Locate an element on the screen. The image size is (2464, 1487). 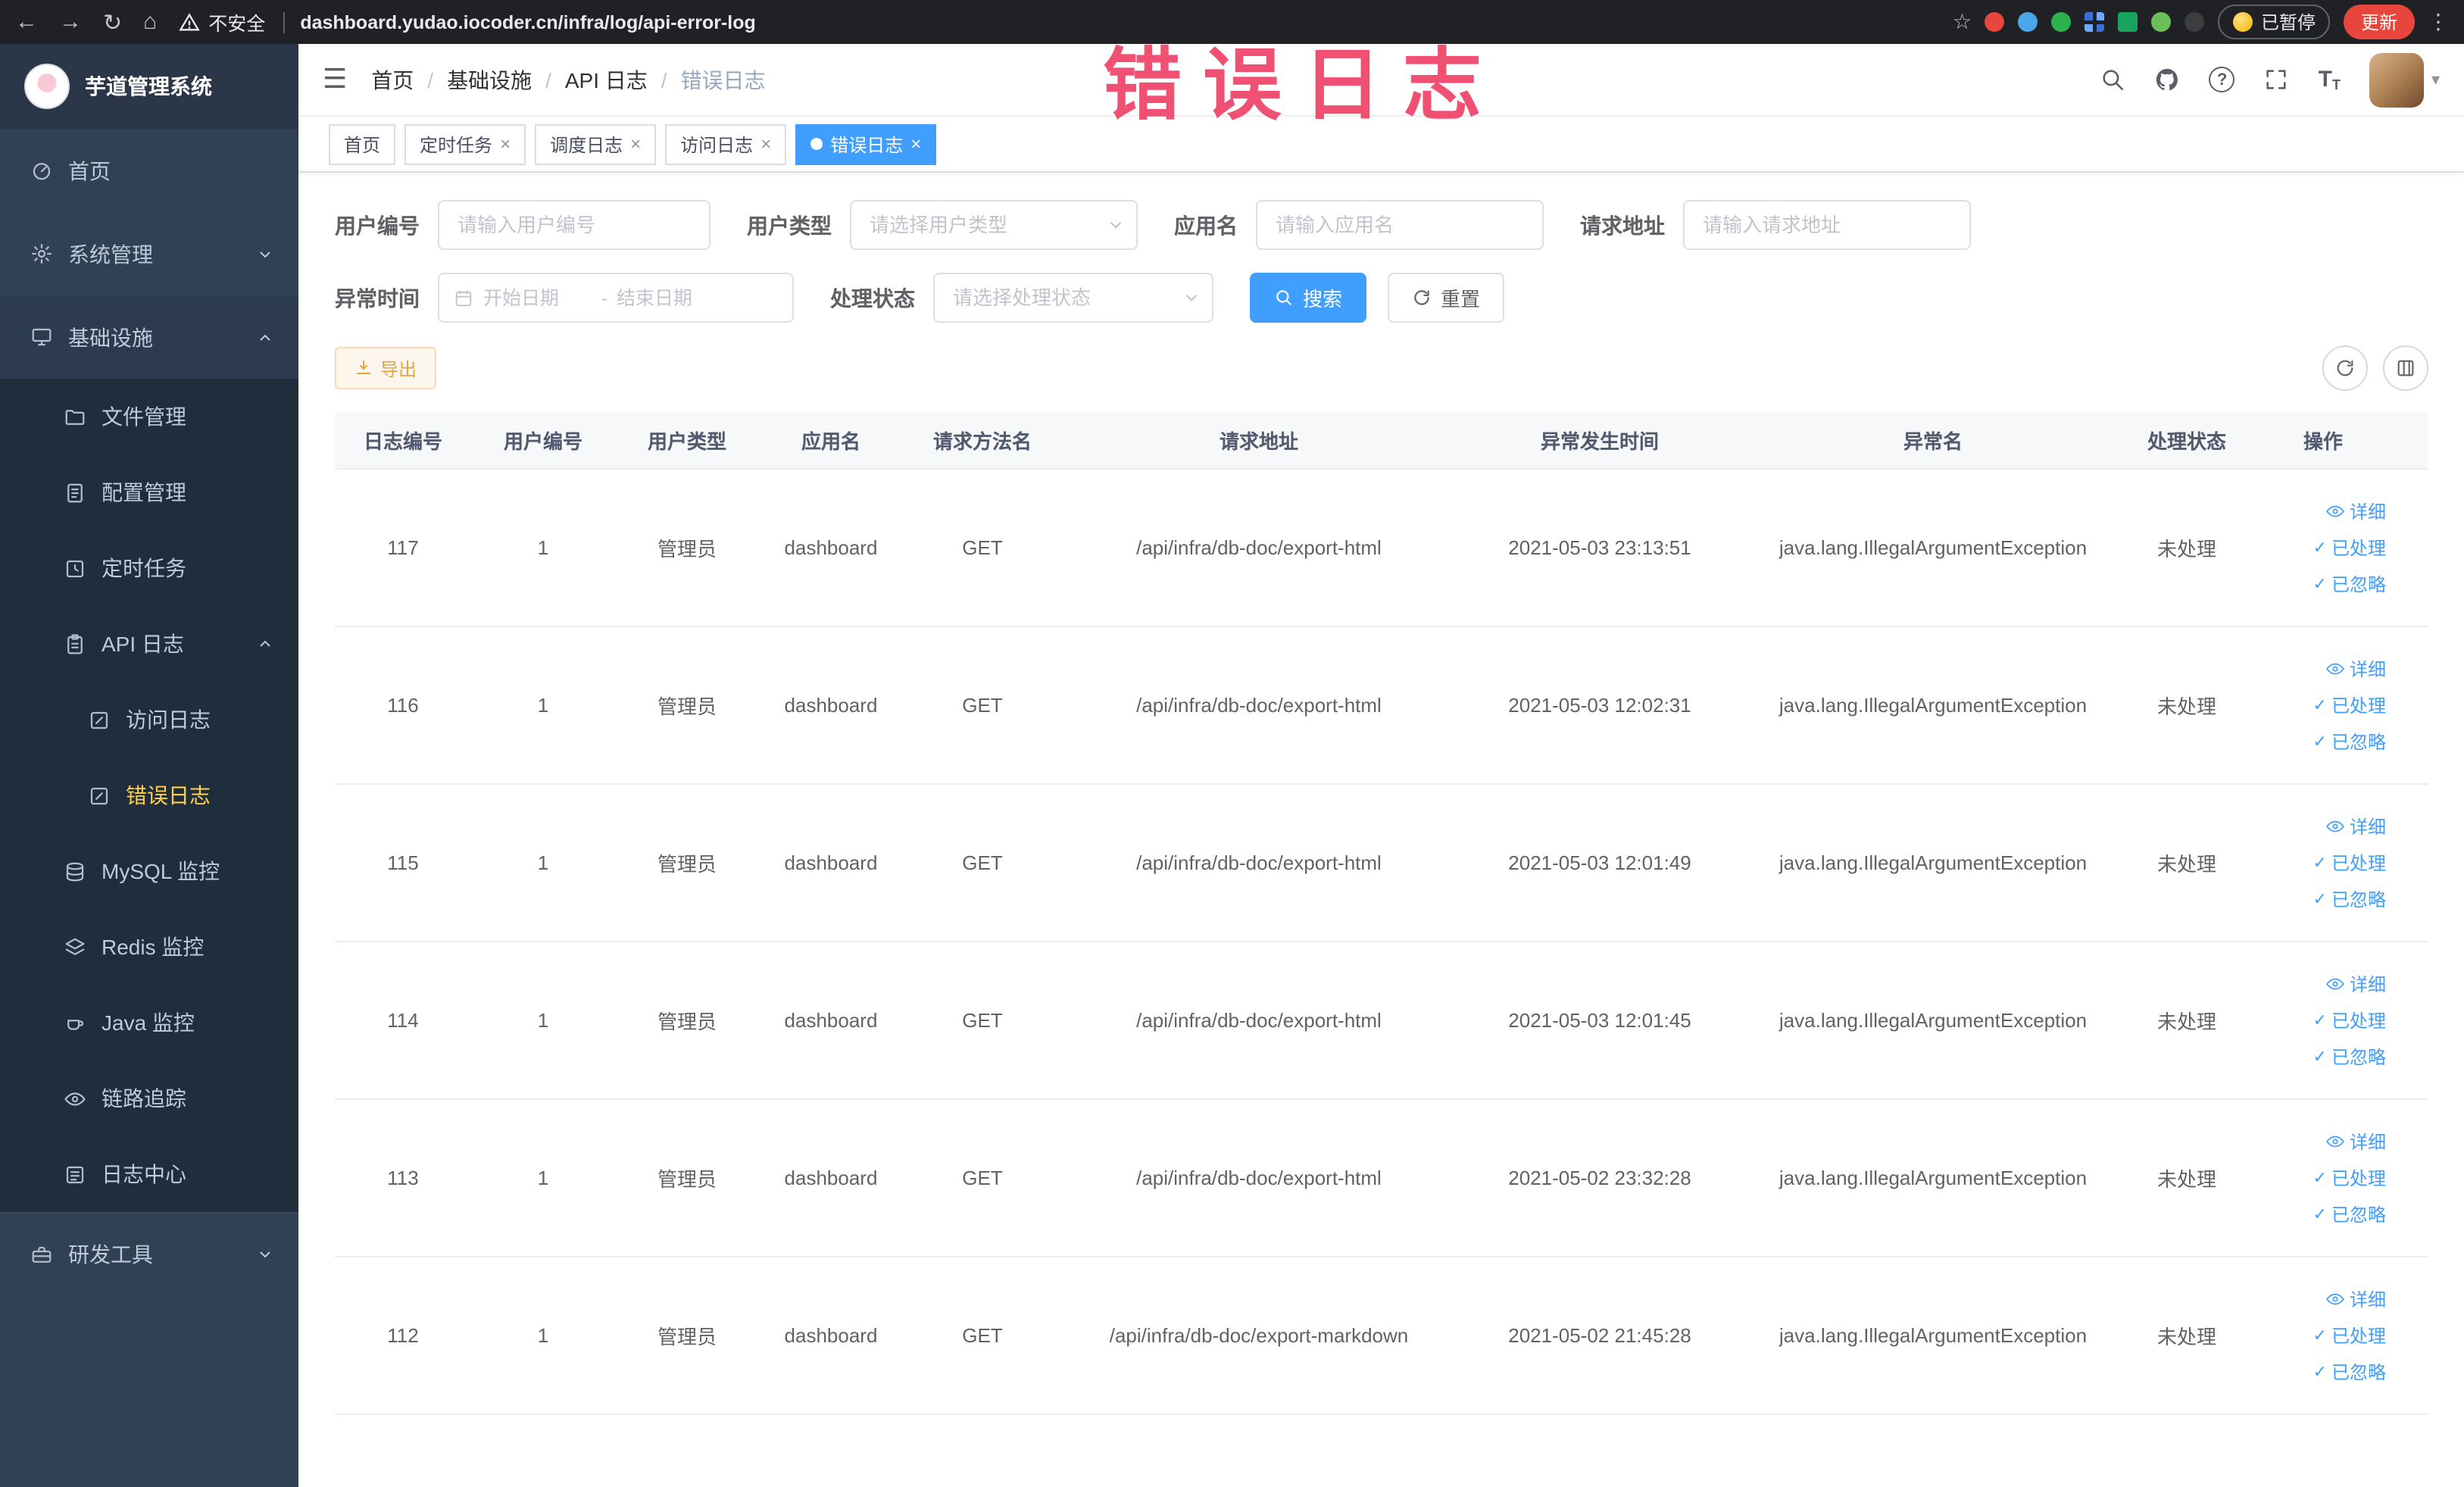
export-button: 导出 is located at coordinates (386, 368).